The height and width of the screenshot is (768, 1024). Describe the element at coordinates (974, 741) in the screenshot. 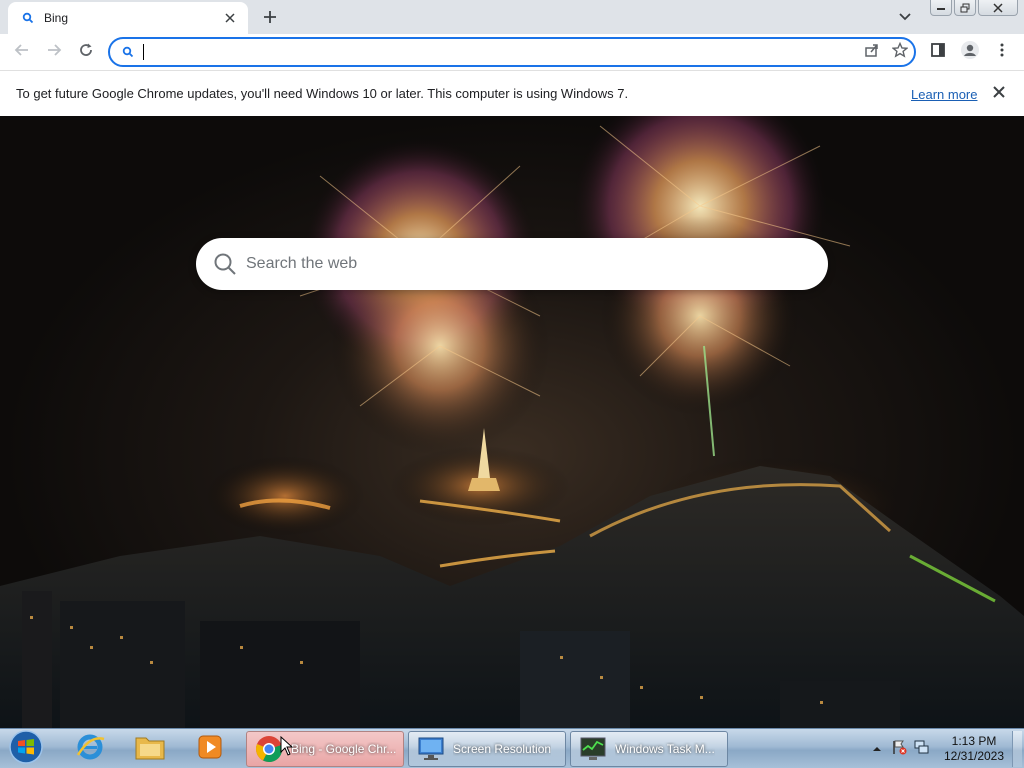

I see `clock-time: 1:13 PM` at that location.